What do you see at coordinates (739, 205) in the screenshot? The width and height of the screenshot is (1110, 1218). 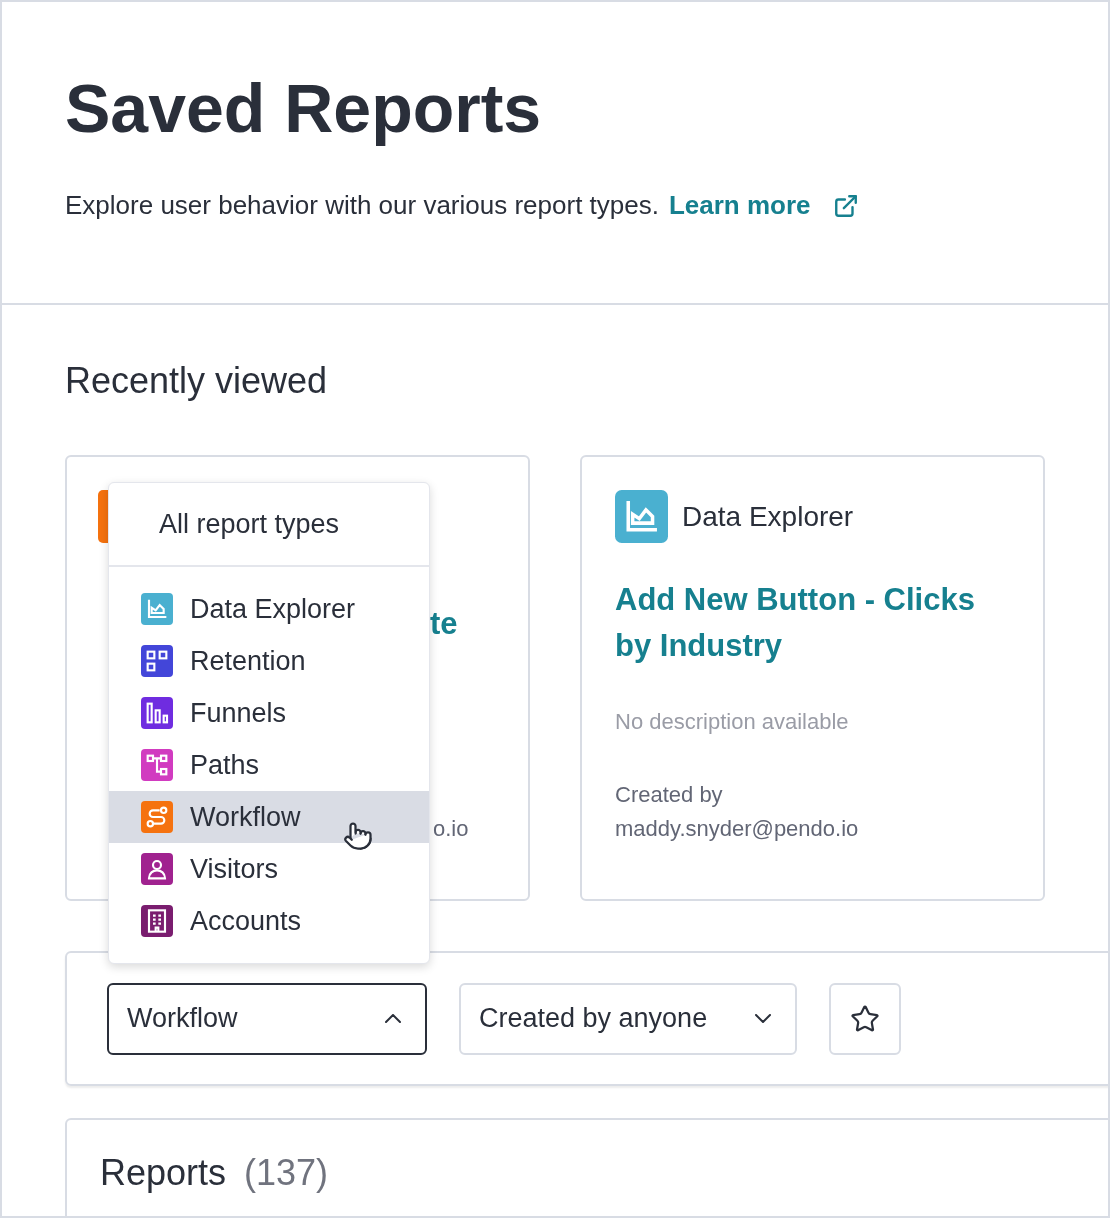 I see `learn-more-link: Learn more` at bounding box center [739, 205].